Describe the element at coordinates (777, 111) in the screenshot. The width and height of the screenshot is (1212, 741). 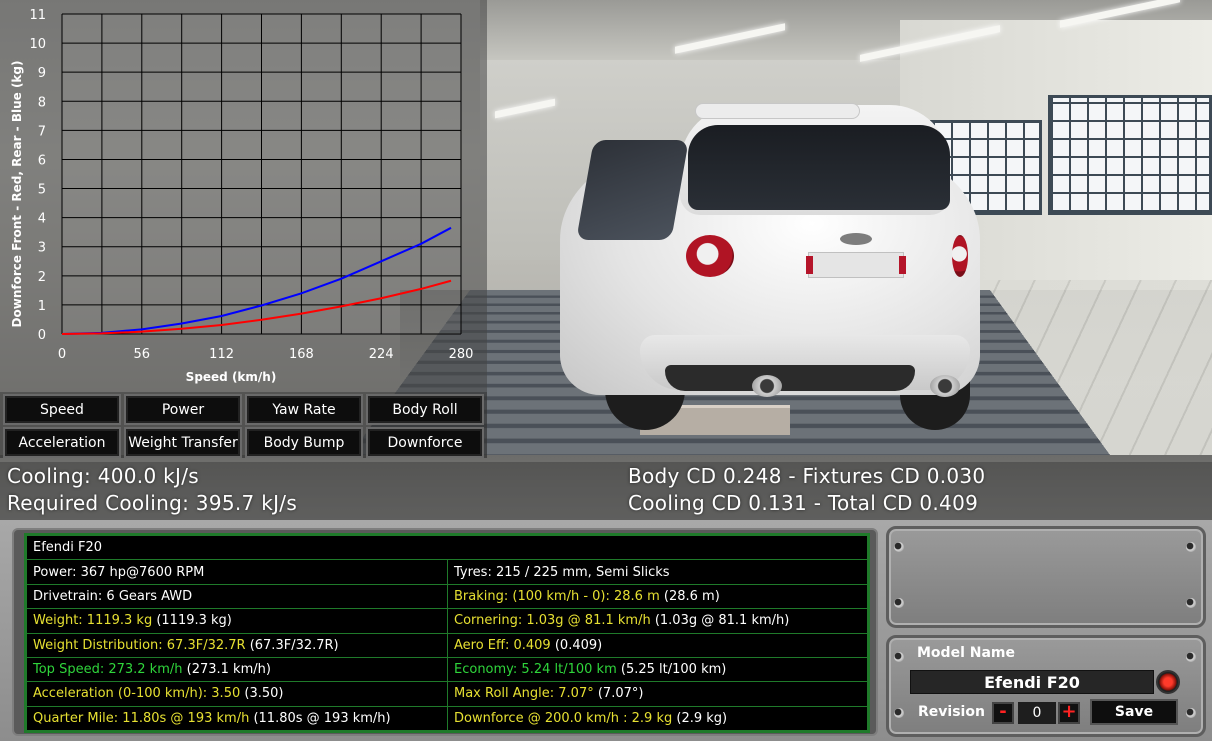
I see `roof-spoiler` at that location.